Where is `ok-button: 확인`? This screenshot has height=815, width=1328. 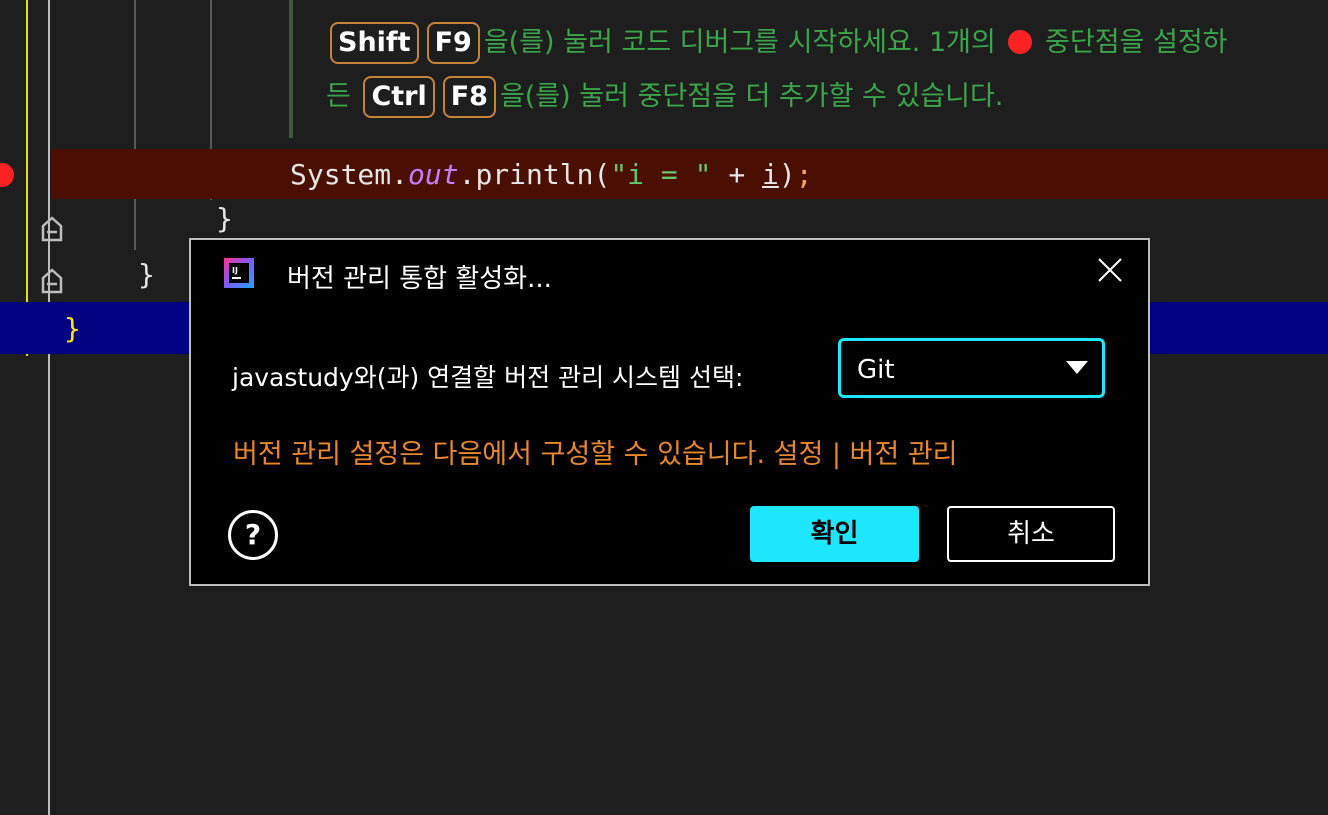
ok-button: 확인 is located at coordinates (834, 534).